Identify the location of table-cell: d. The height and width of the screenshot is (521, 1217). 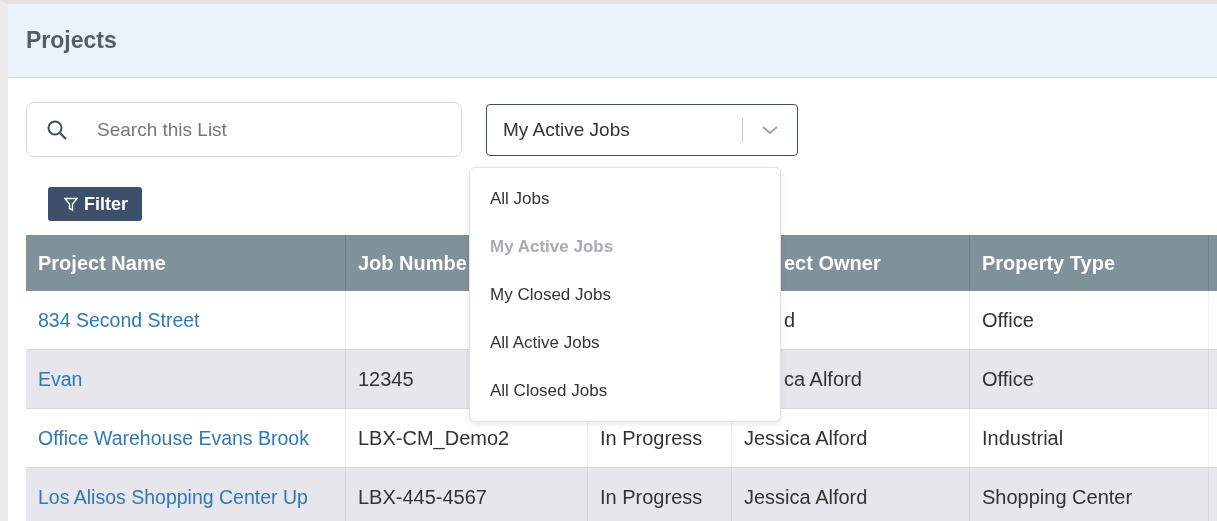
(790, 320).